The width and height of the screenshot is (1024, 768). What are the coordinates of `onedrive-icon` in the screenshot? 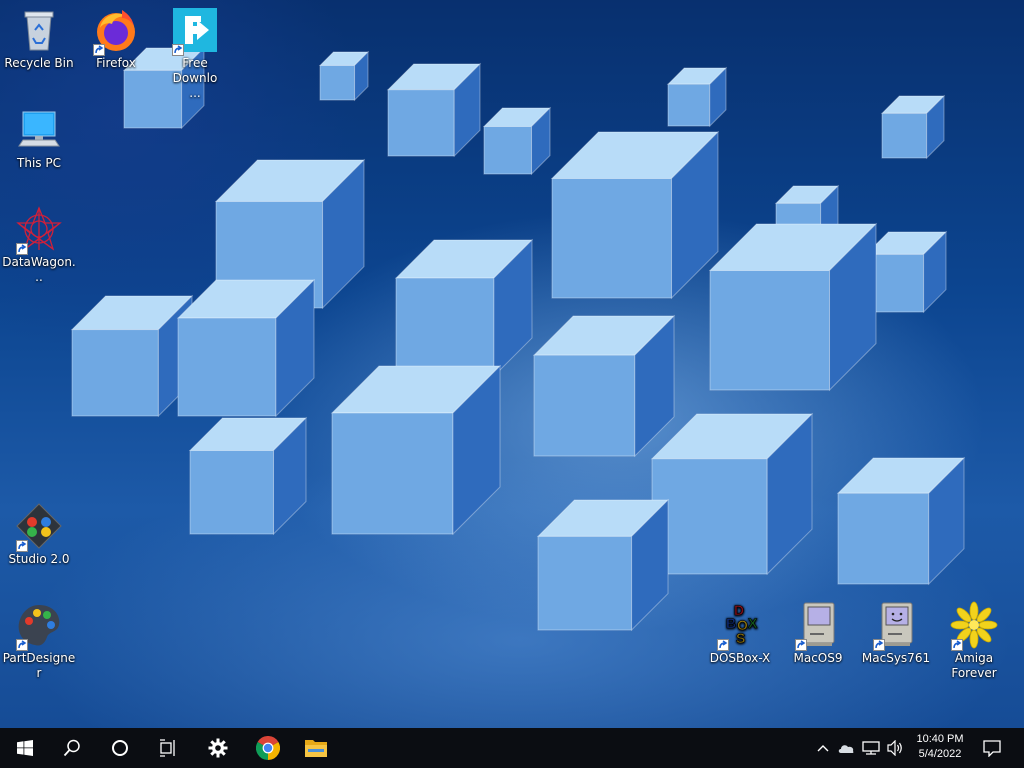 It's located at (846, 749).